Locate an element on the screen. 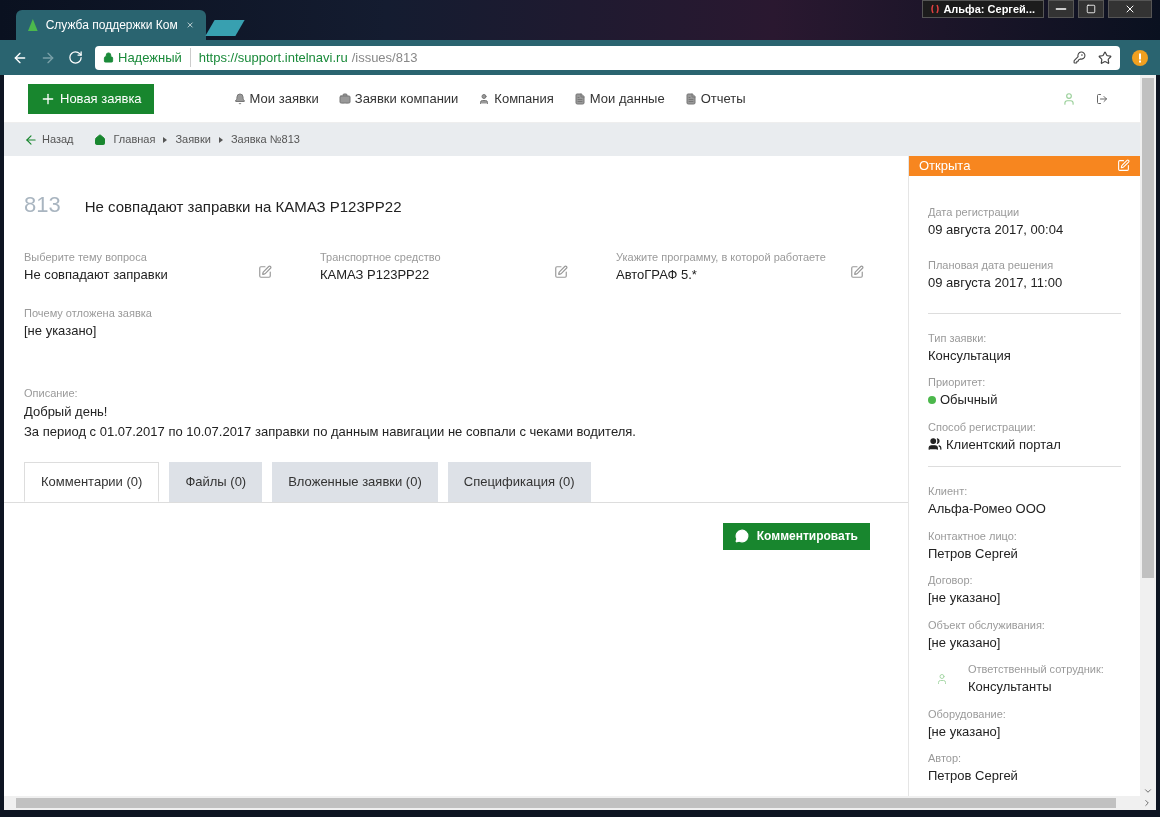  field-value: АвтоГРАФ 5.* is located at coordinates (657, 275).